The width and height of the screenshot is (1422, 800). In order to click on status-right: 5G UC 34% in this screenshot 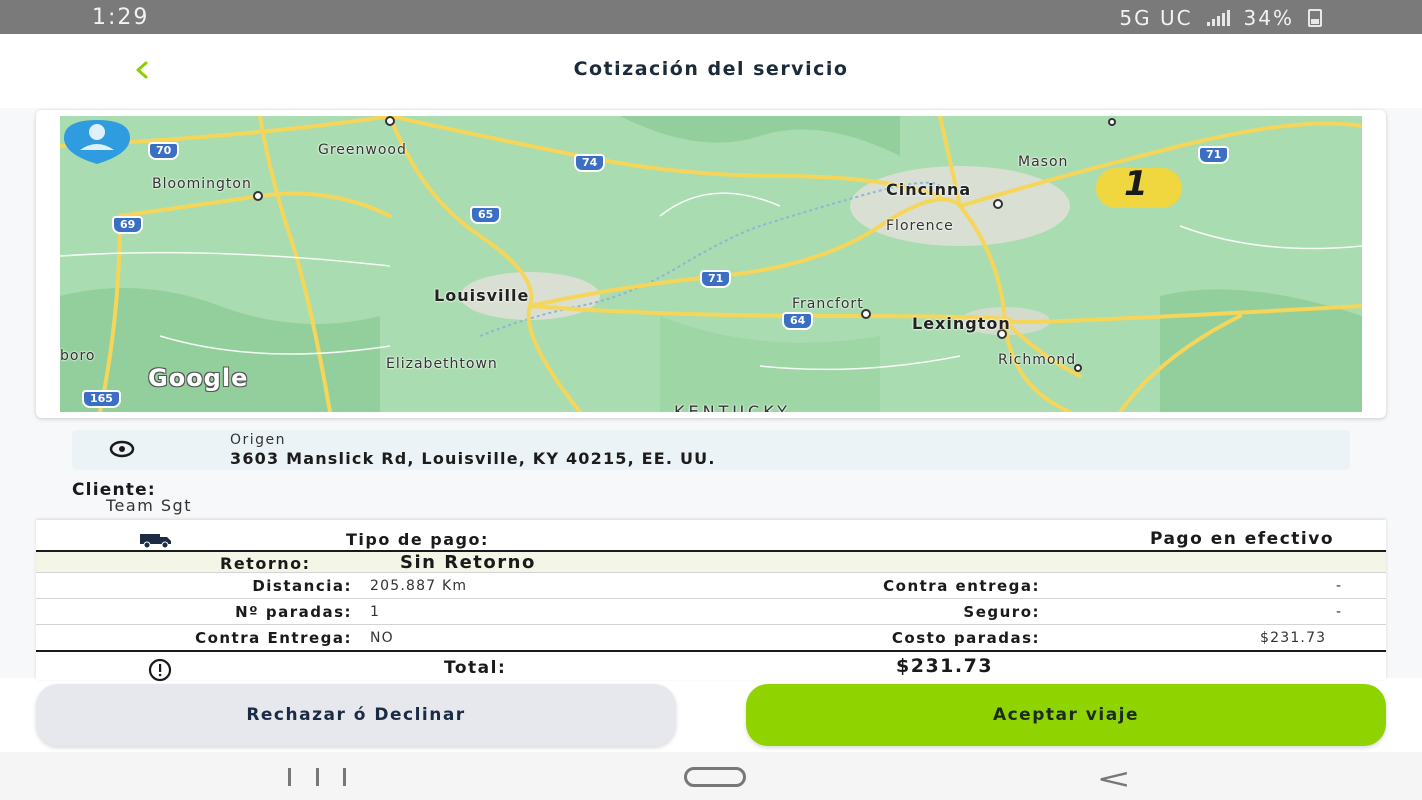, I will do `click(1220, 18)`.